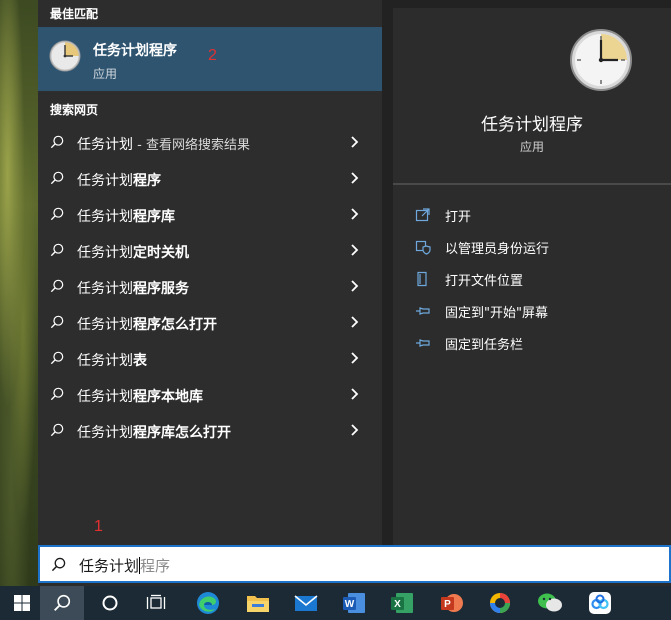  What do you see at coordinates (210, 286) in the screenshot?
I see `web-search-item: 任务计划程序服务` at bounding box center [210, 286].